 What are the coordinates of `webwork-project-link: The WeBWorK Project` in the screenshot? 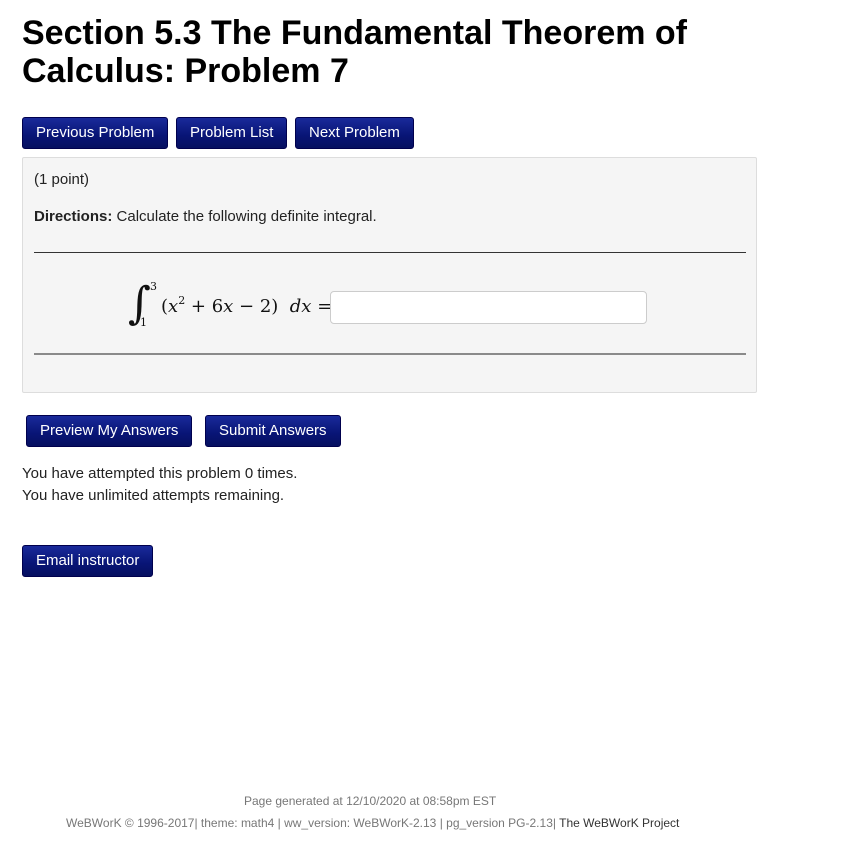 It's located at (619, 823).